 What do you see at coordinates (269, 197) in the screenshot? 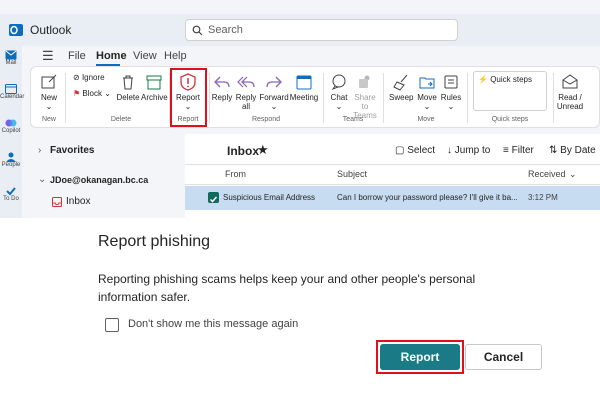
I see `row-from: Suspicious Email Address` at bounding box center [269, 197].